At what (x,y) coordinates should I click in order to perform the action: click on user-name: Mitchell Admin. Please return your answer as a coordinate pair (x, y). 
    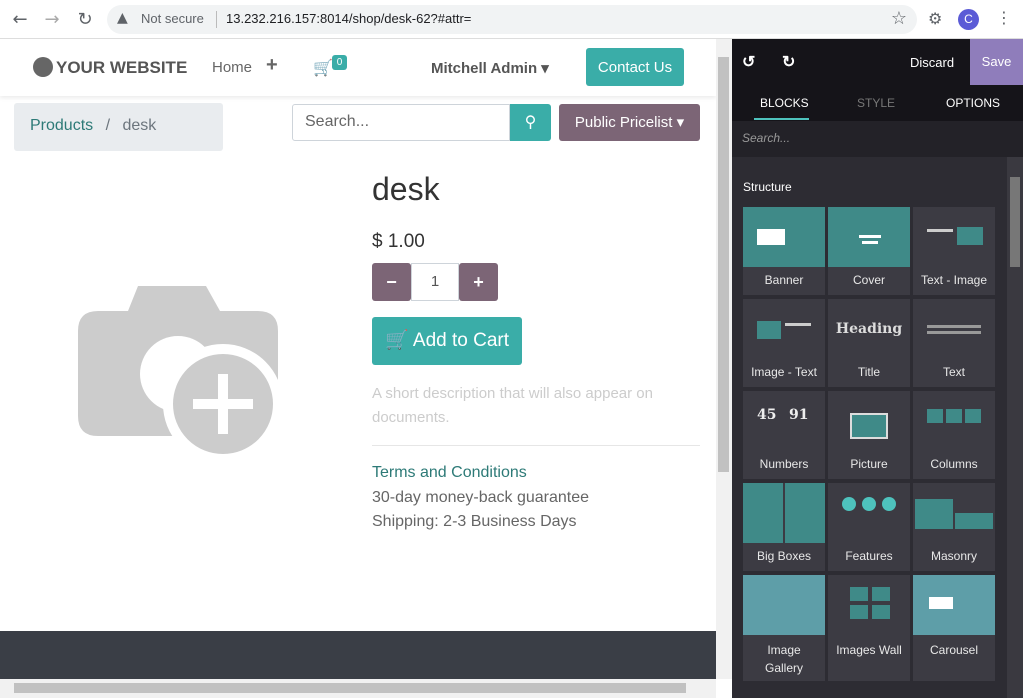
    Looking at the image, I should click on (484, 68).